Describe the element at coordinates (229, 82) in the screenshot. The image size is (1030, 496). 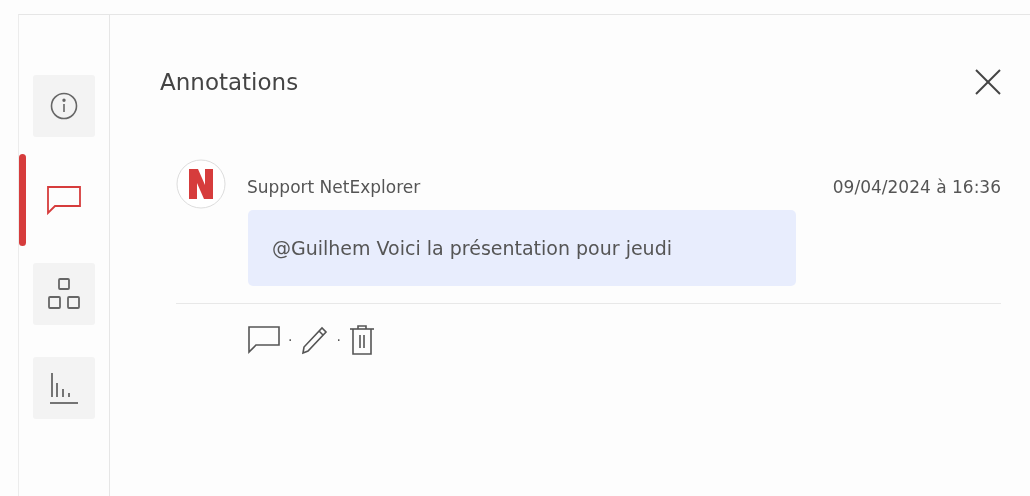
I see `panel-title: Annotations` at that location.